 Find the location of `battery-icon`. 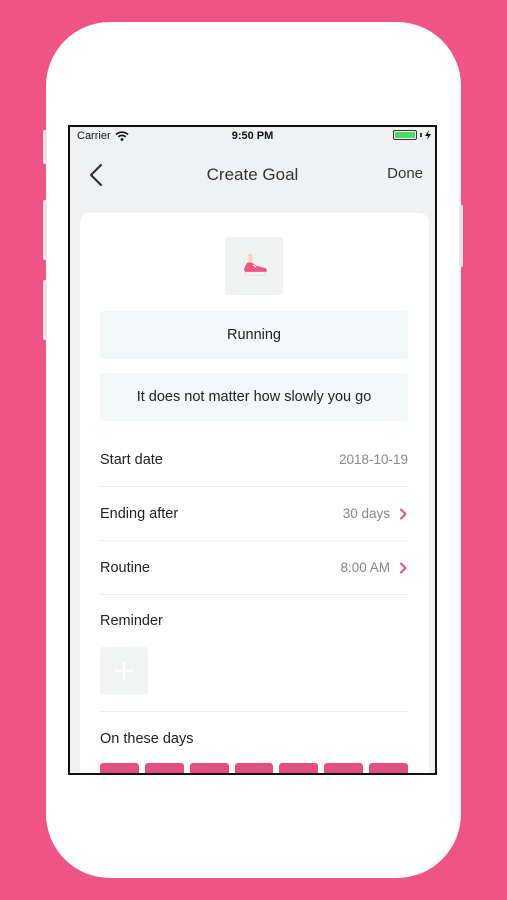

battery-icon is located at coordinates (405, 135).